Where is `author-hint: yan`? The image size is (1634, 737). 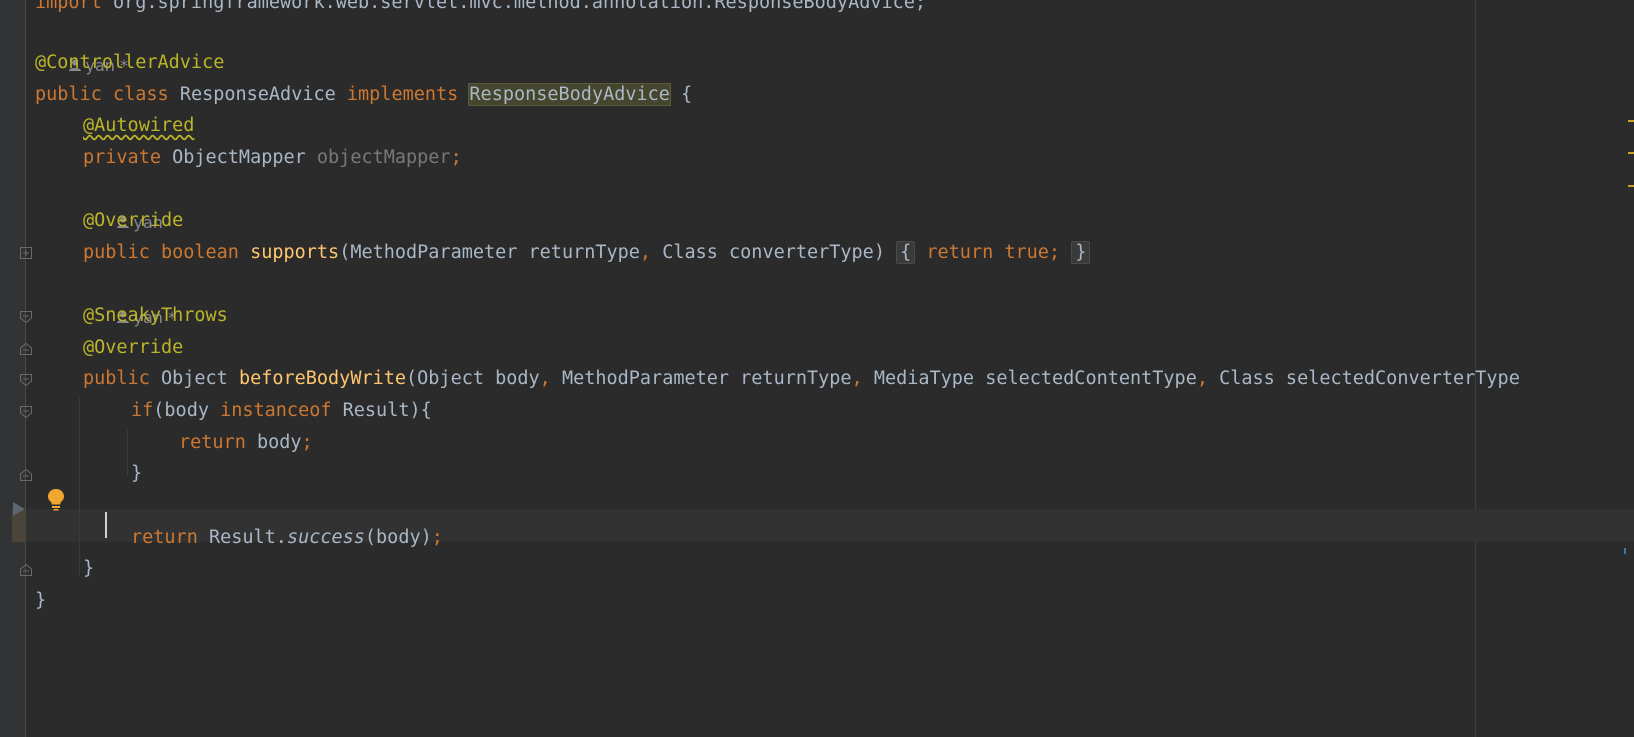
author-hint: yan is located at coordinates (81, 202).